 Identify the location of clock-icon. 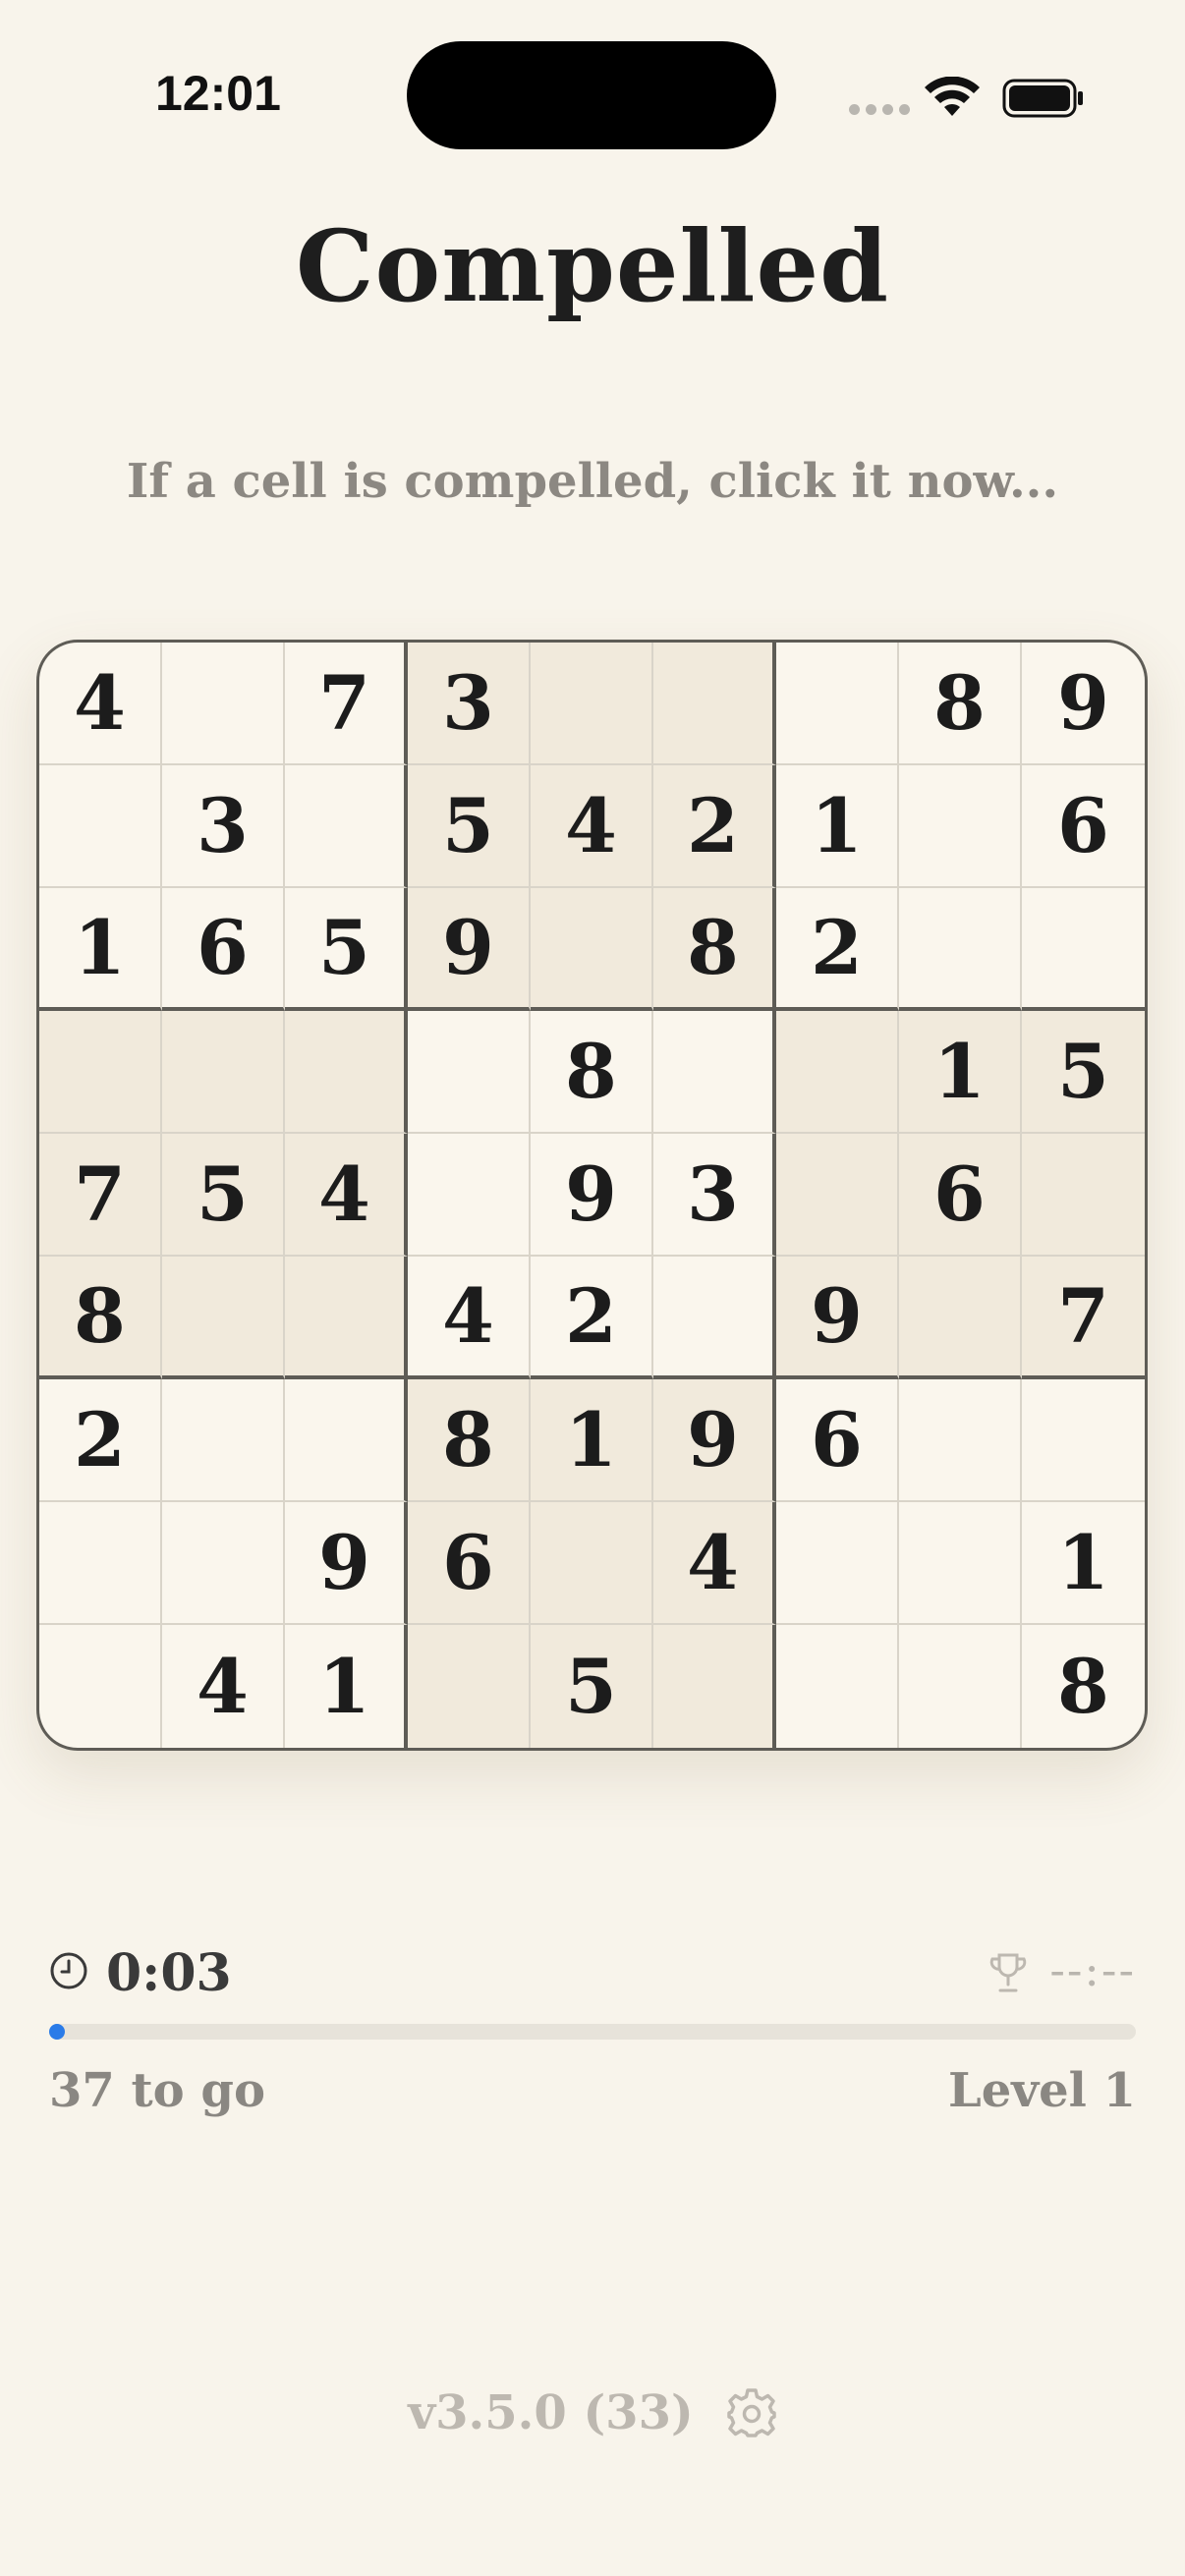
(68, 1970).